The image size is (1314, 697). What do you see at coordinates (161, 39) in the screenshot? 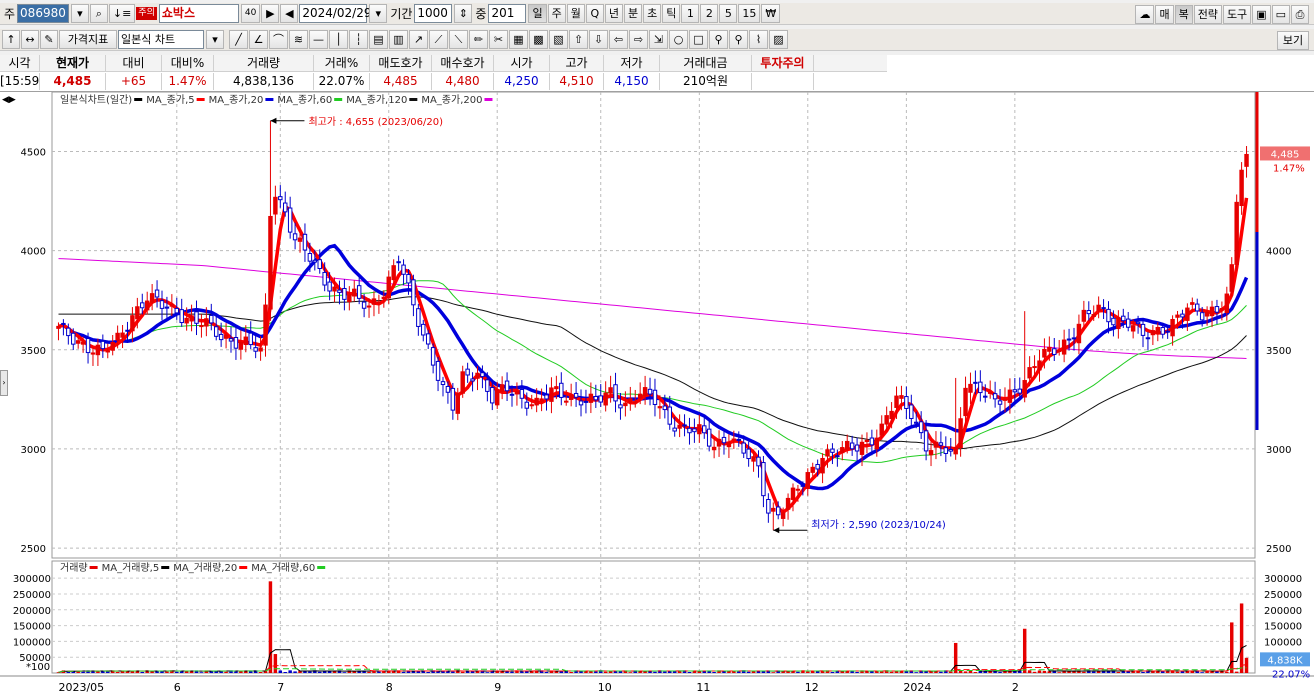
I see `chart-type-select: 일본식 차트` at bounding box center [161, 39].